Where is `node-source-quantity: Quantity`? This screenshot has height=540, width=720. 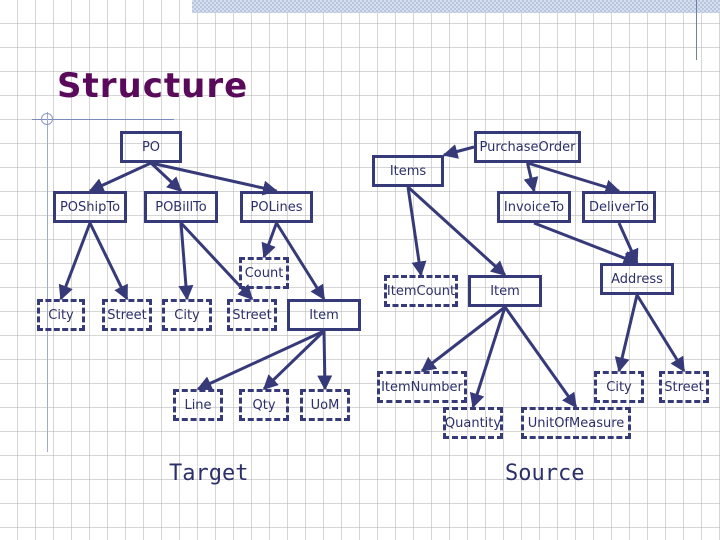
node-source-quantity: Quantity is located at coordinates (473, 423).